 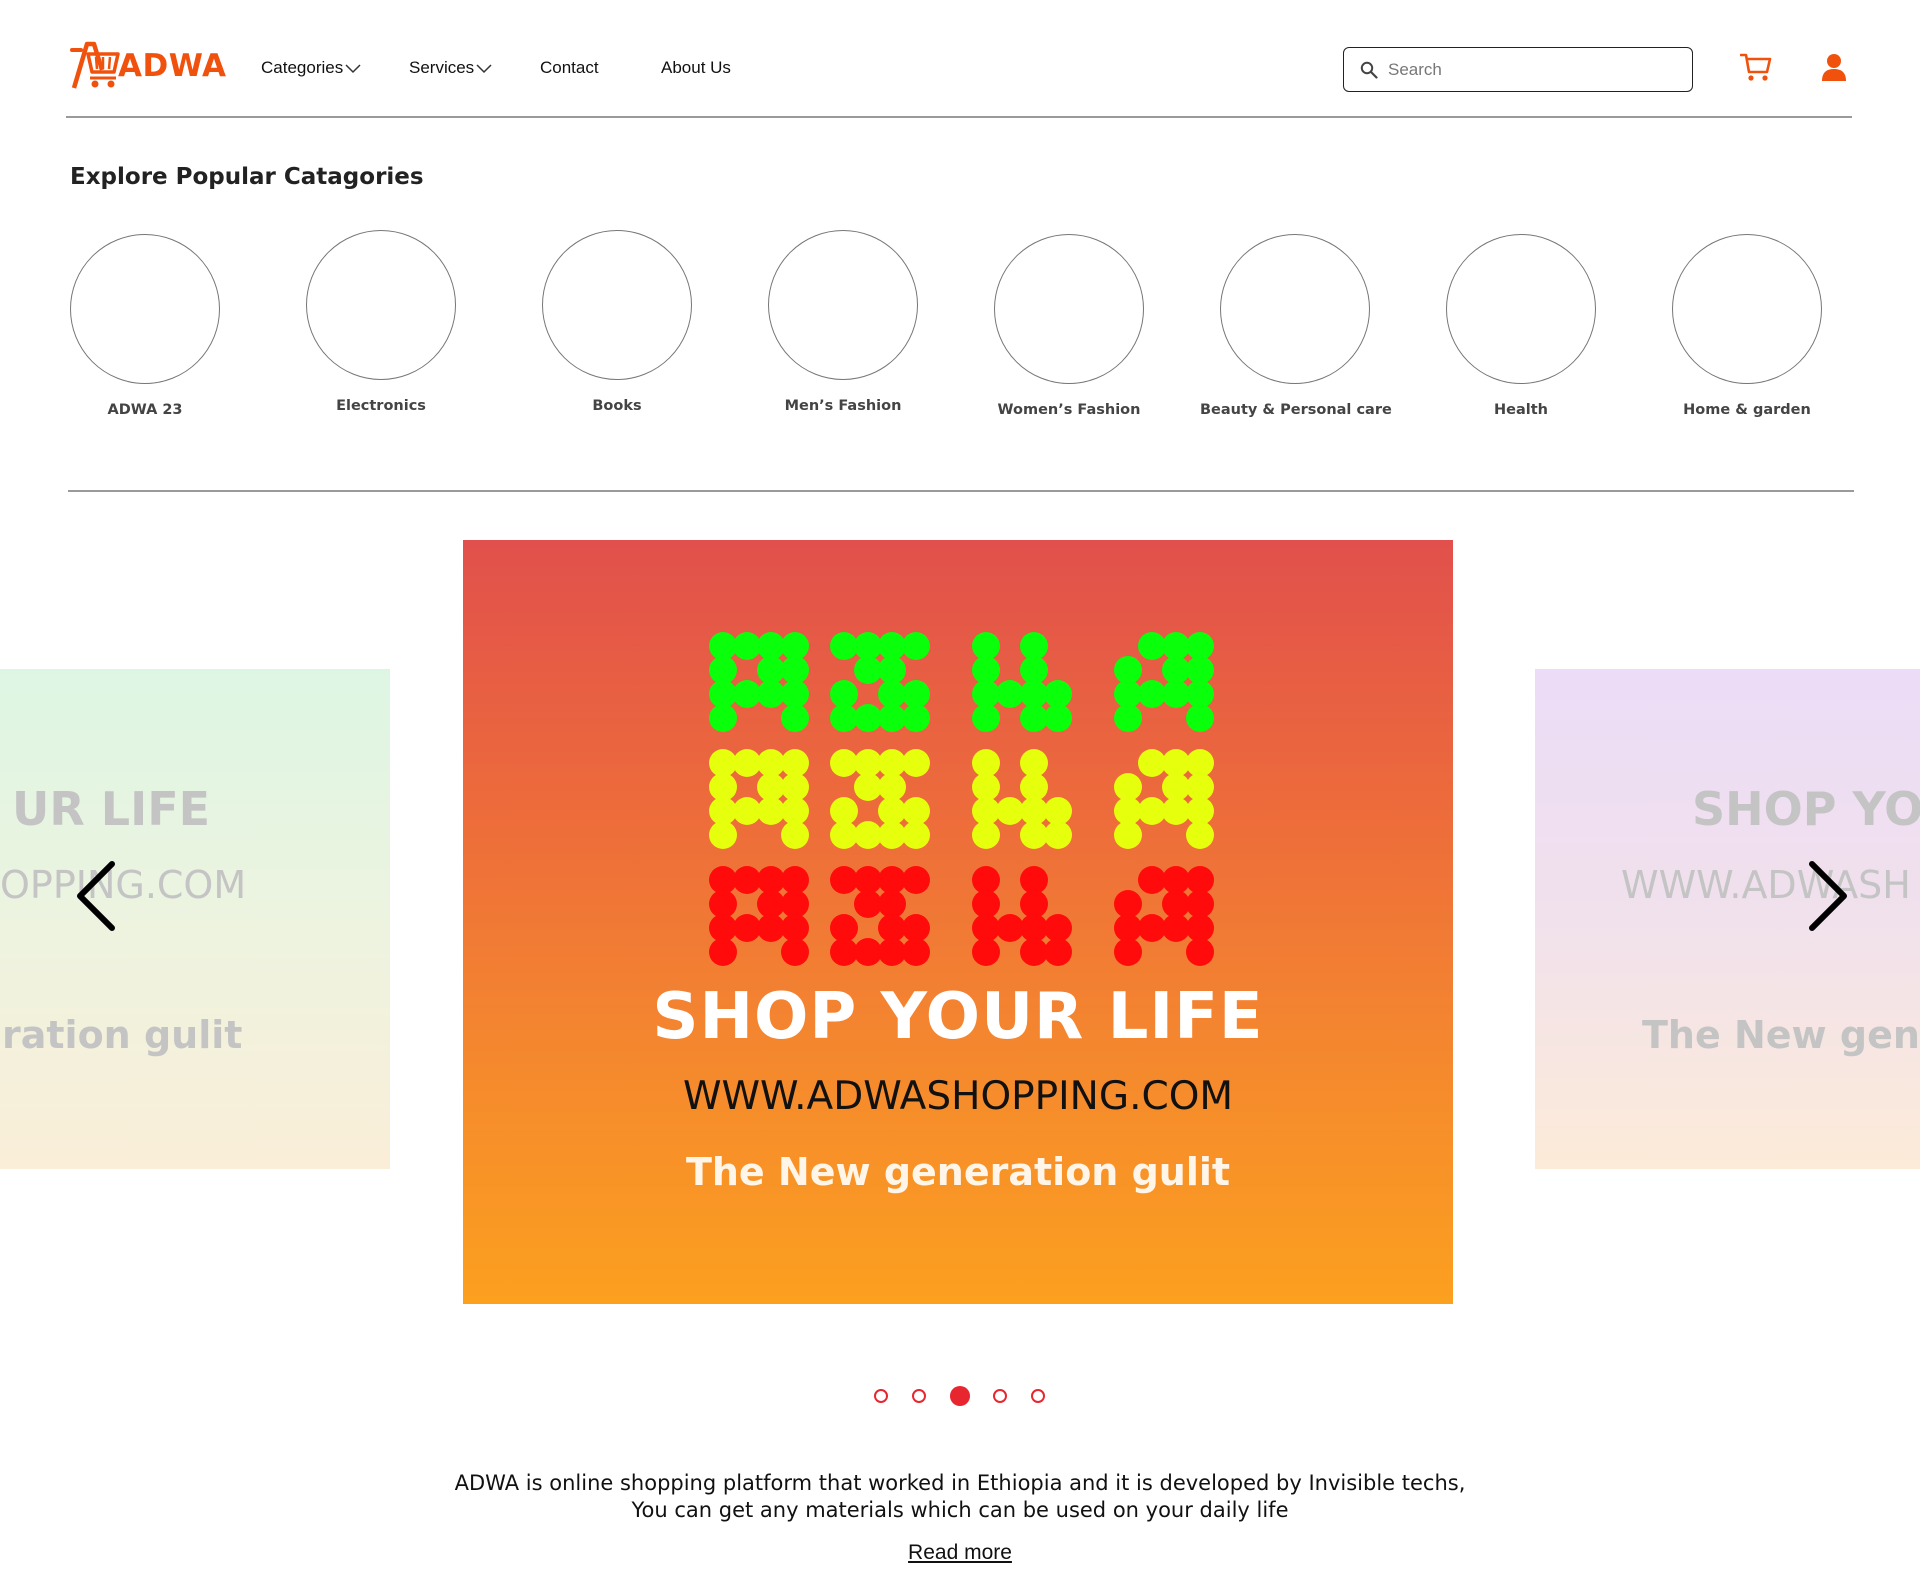 I want to click on logo-text: ADWA, so click(x=172, y=66).